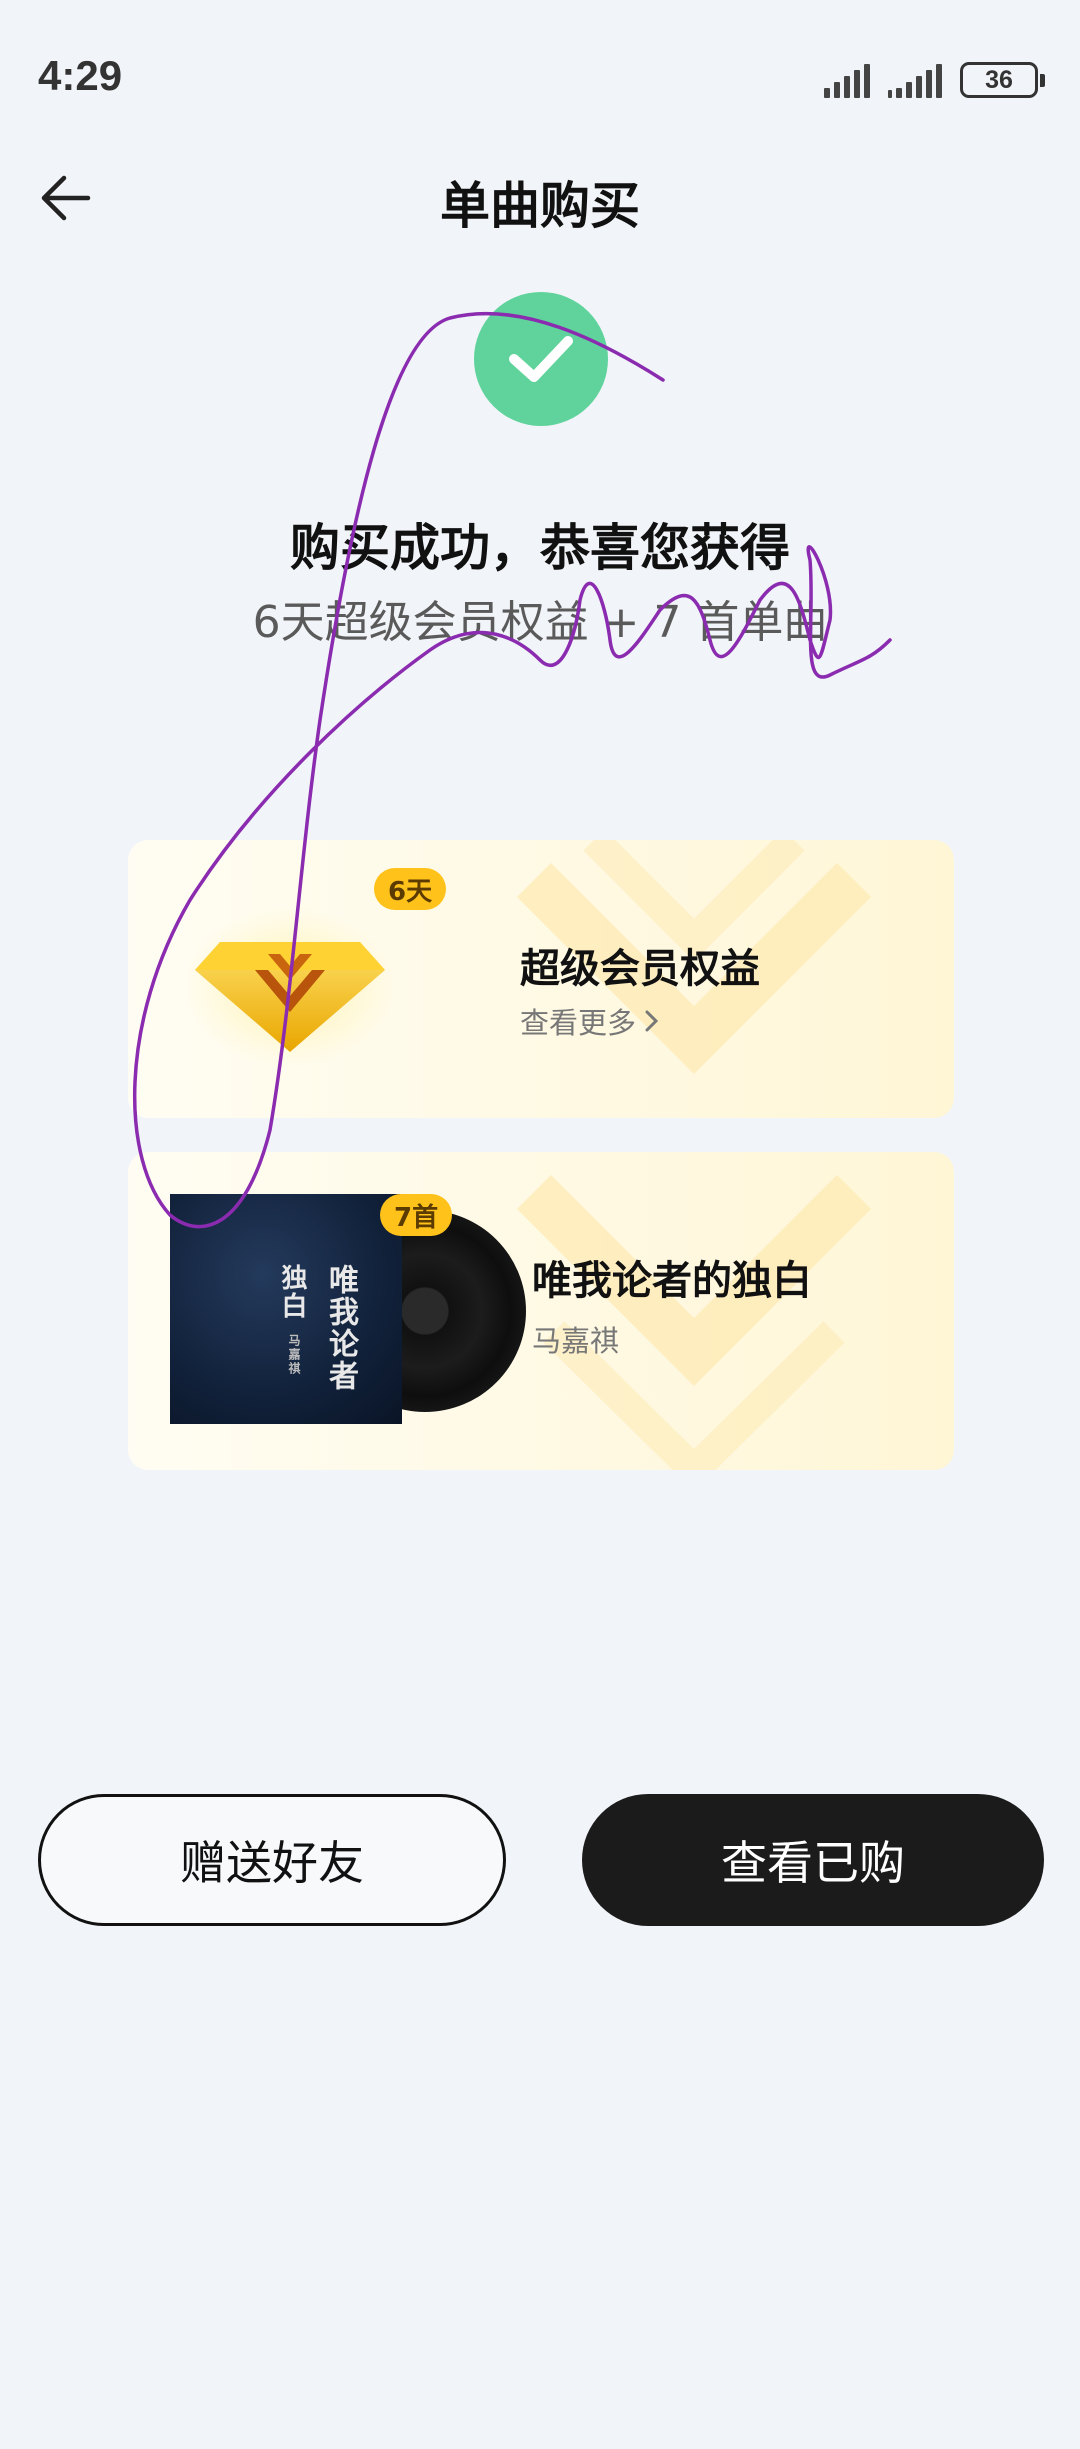 The image size is (1080, 2449). I want to click on album-art-artist: 马嘉祺, so click(294, 1355).